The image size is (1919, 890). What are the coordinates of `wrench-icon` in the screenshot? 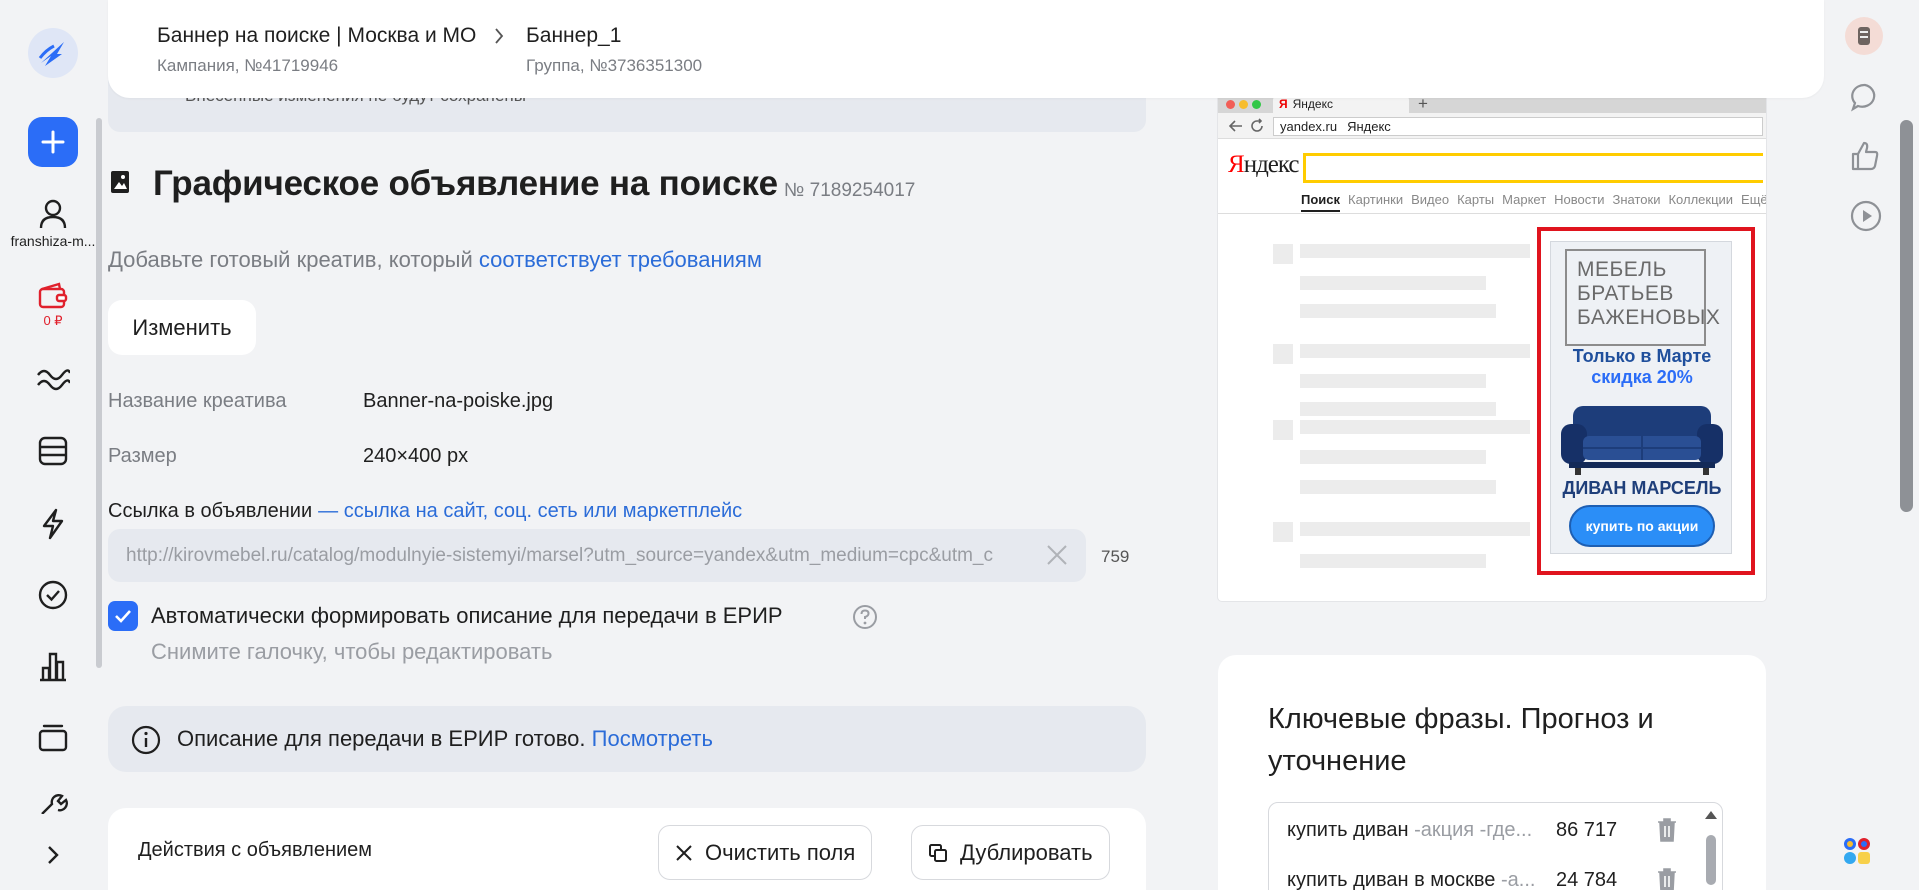 It's located at (54, 804).